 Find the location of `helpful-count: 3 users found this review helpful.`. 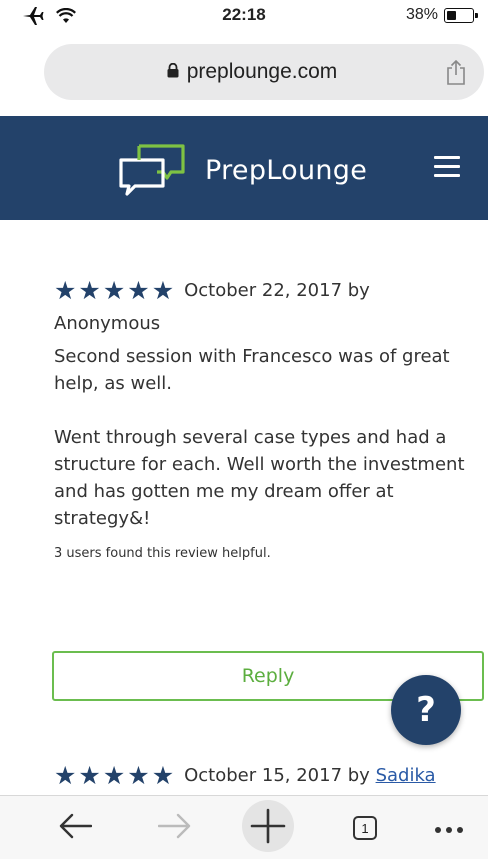

helpful-count: 3 users found this review helpful. is located at coordinates (162, 553).